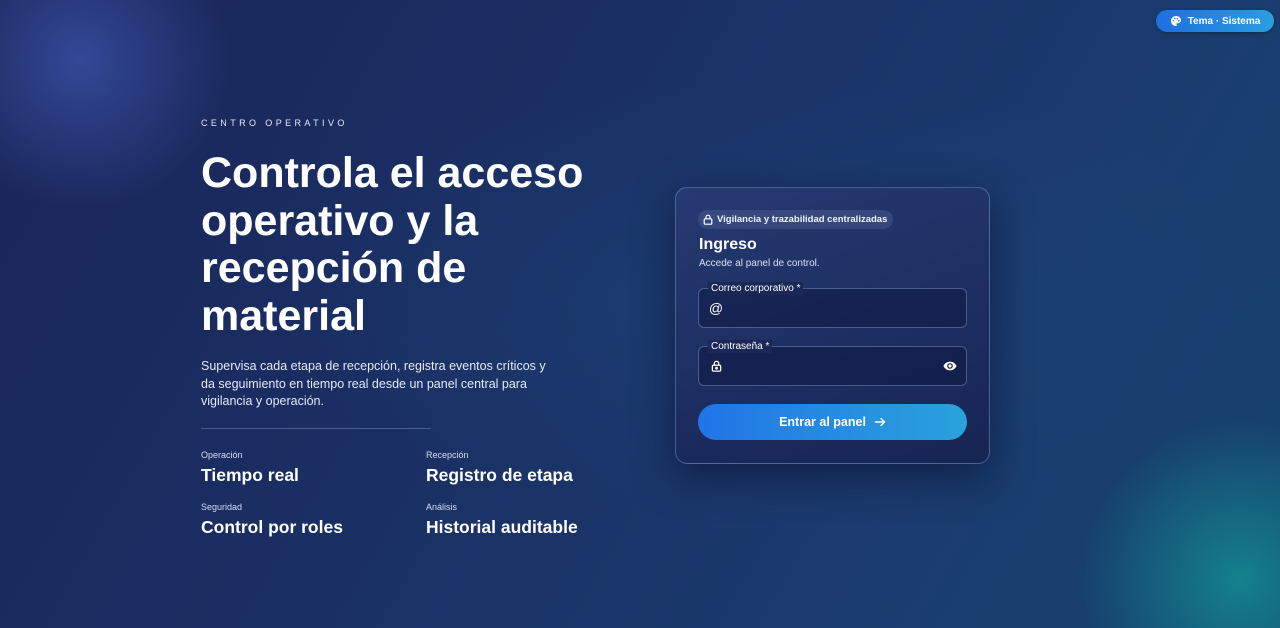 The height and width of the screenshot is (628, 1280). I want to click on login-subtitle: Accede al panel de control., so click(759, 263).